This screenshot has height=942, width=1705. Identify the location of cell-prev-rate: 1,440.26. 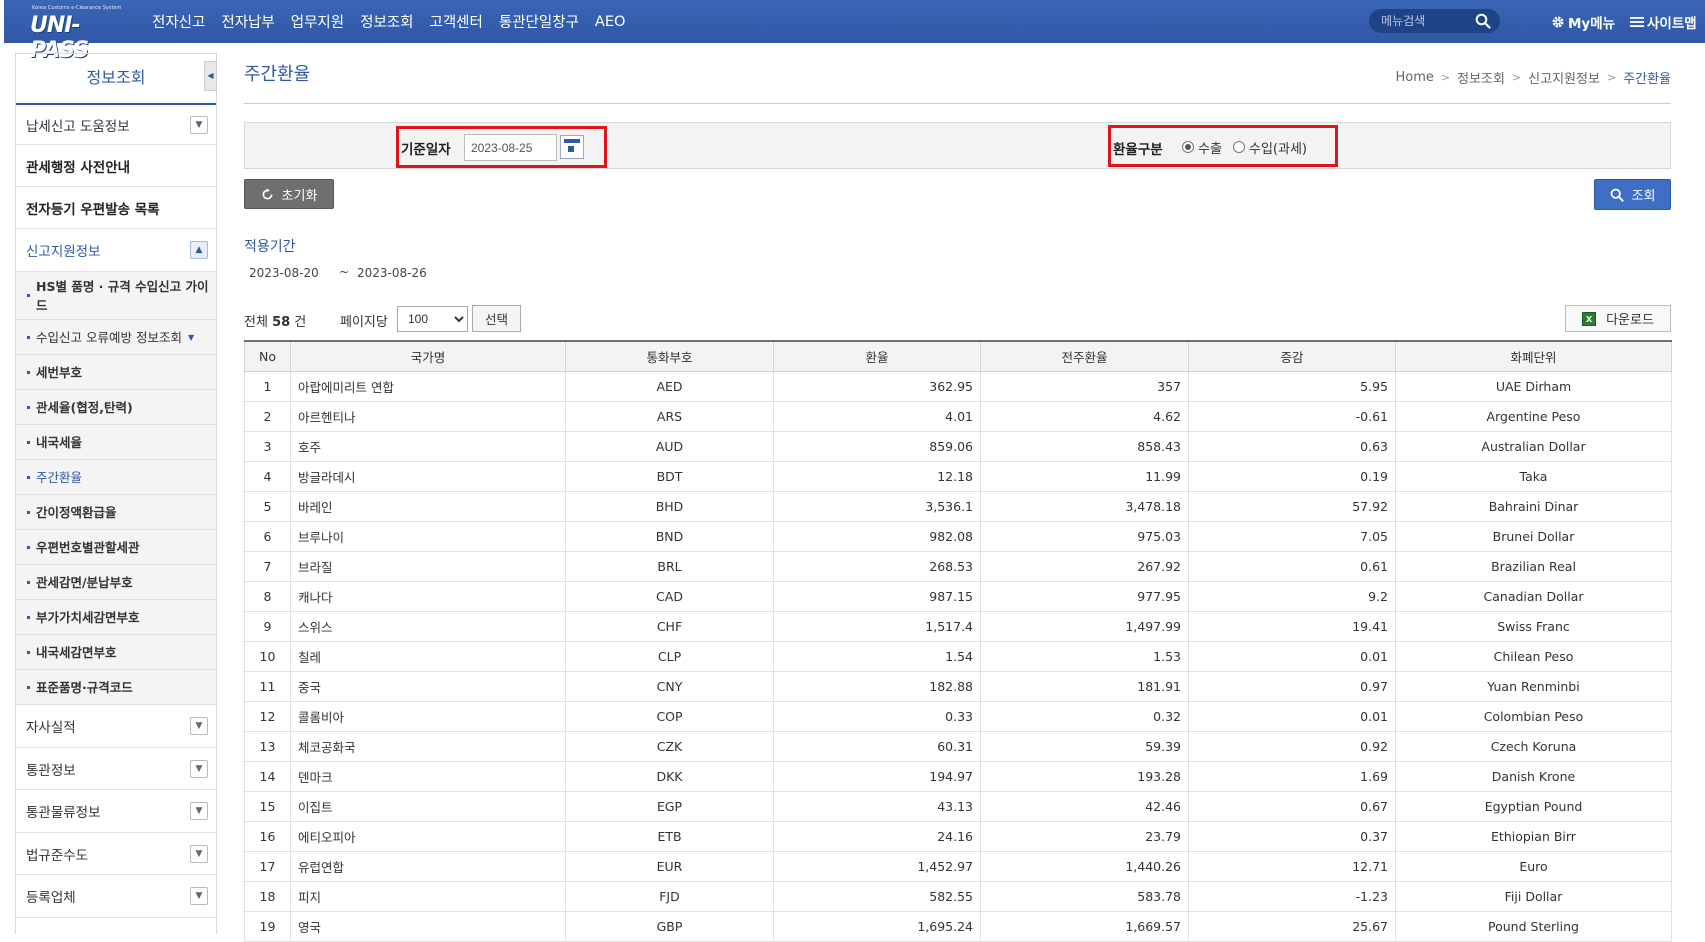
(1084, 866).